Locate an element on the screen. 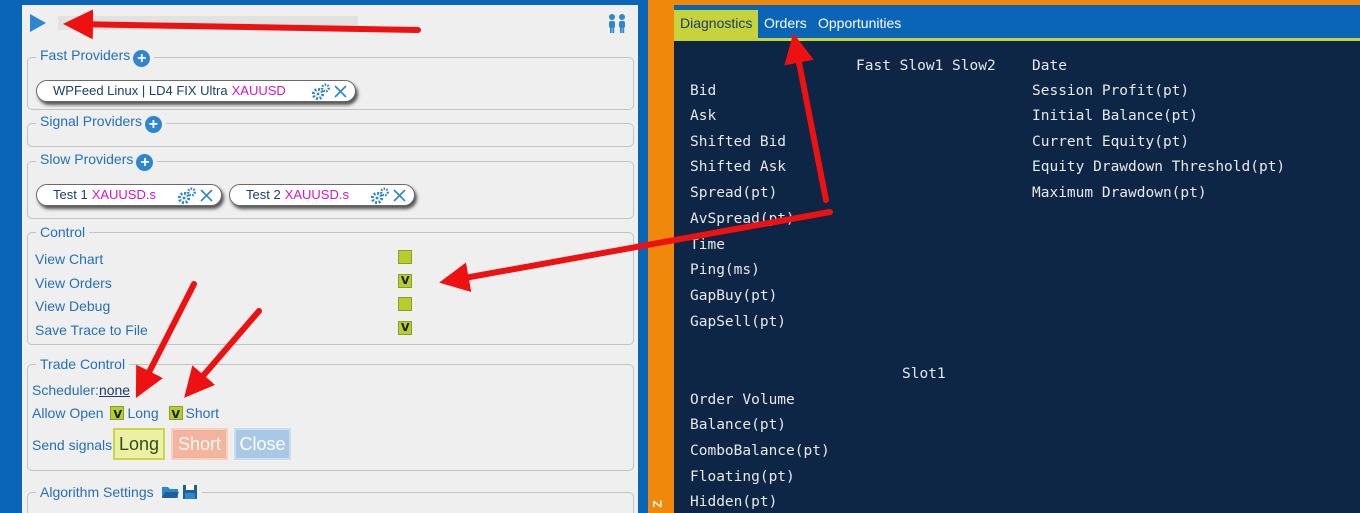 This screenshot has width=1360, height=513. send-long-button: Long is located at coordinates (139, 444).